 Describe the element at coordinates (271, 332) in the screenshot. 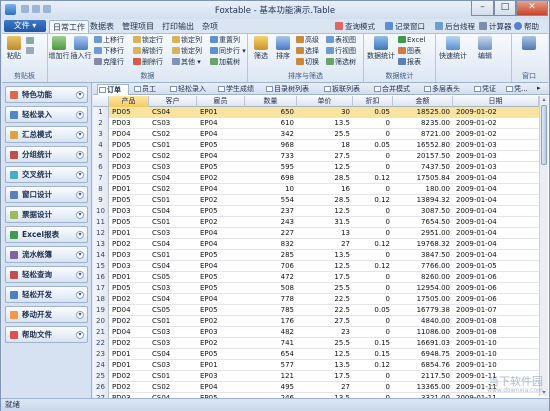

I see `table-cell: 482` at that location.